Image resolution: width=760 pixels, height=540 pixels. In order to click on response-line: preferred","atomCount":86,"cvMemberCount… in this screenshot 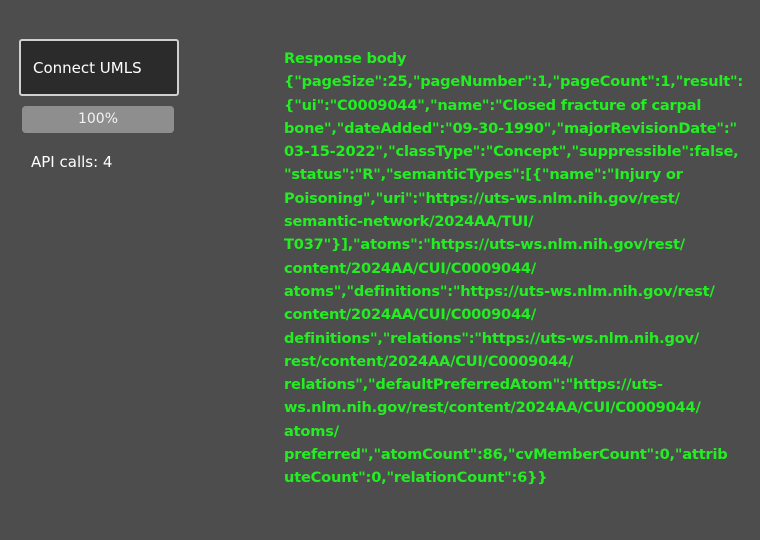, I will do `click(506, 455)`.